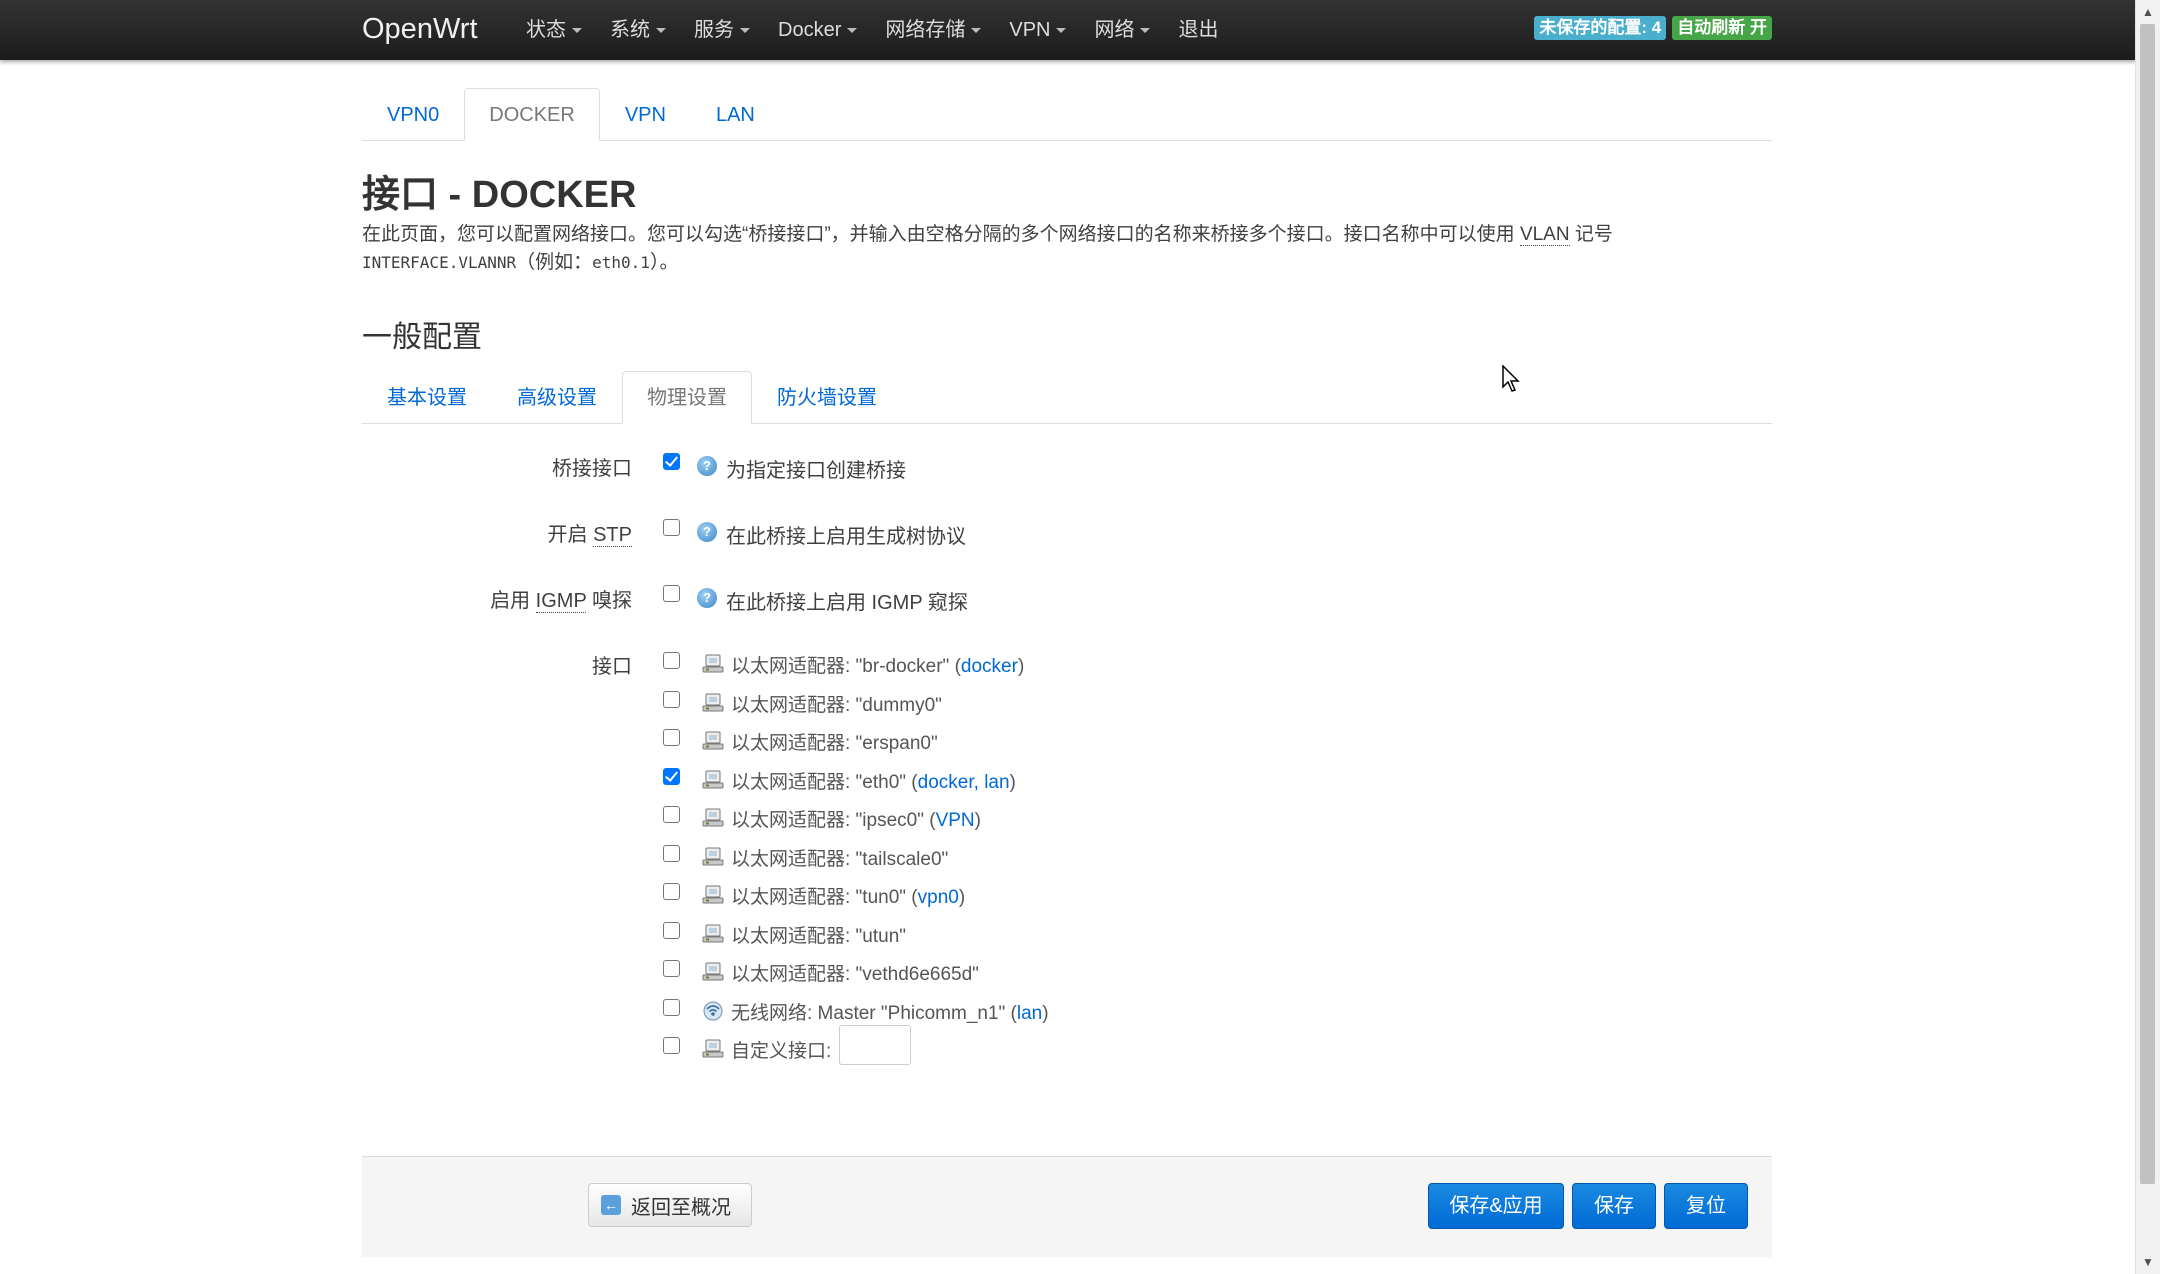 The width and height of the screenshot is (2160, 1274). Describe the element at coordinates (2148, 12) in the screenshot. I see `scroll-up-icon: ▲` at that location.